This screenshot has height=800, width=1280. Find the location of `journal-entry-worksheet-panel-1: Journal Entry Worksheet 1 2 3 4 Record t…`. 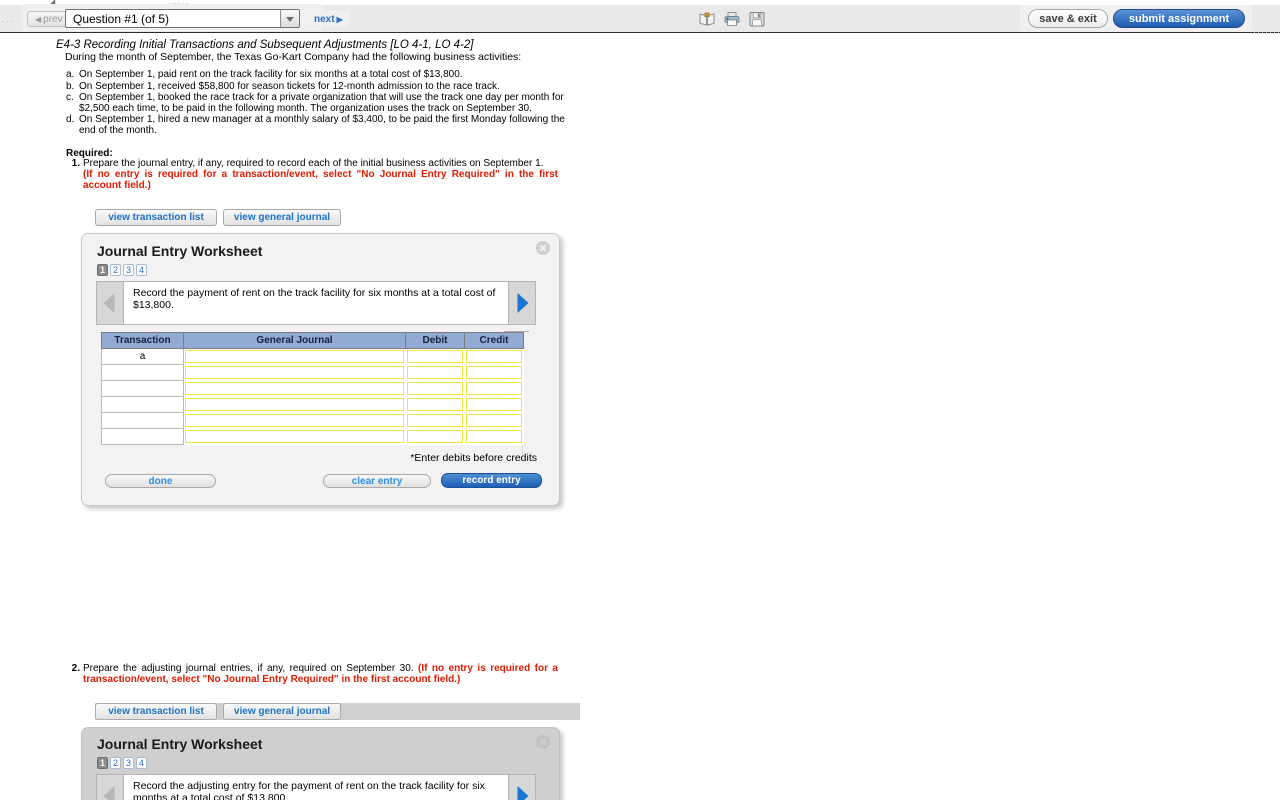

journal-entry-worksheet-panel-1: Journal Entry Worksheet 1 2 3 4 Record t… is located at coordinates (320, 369).